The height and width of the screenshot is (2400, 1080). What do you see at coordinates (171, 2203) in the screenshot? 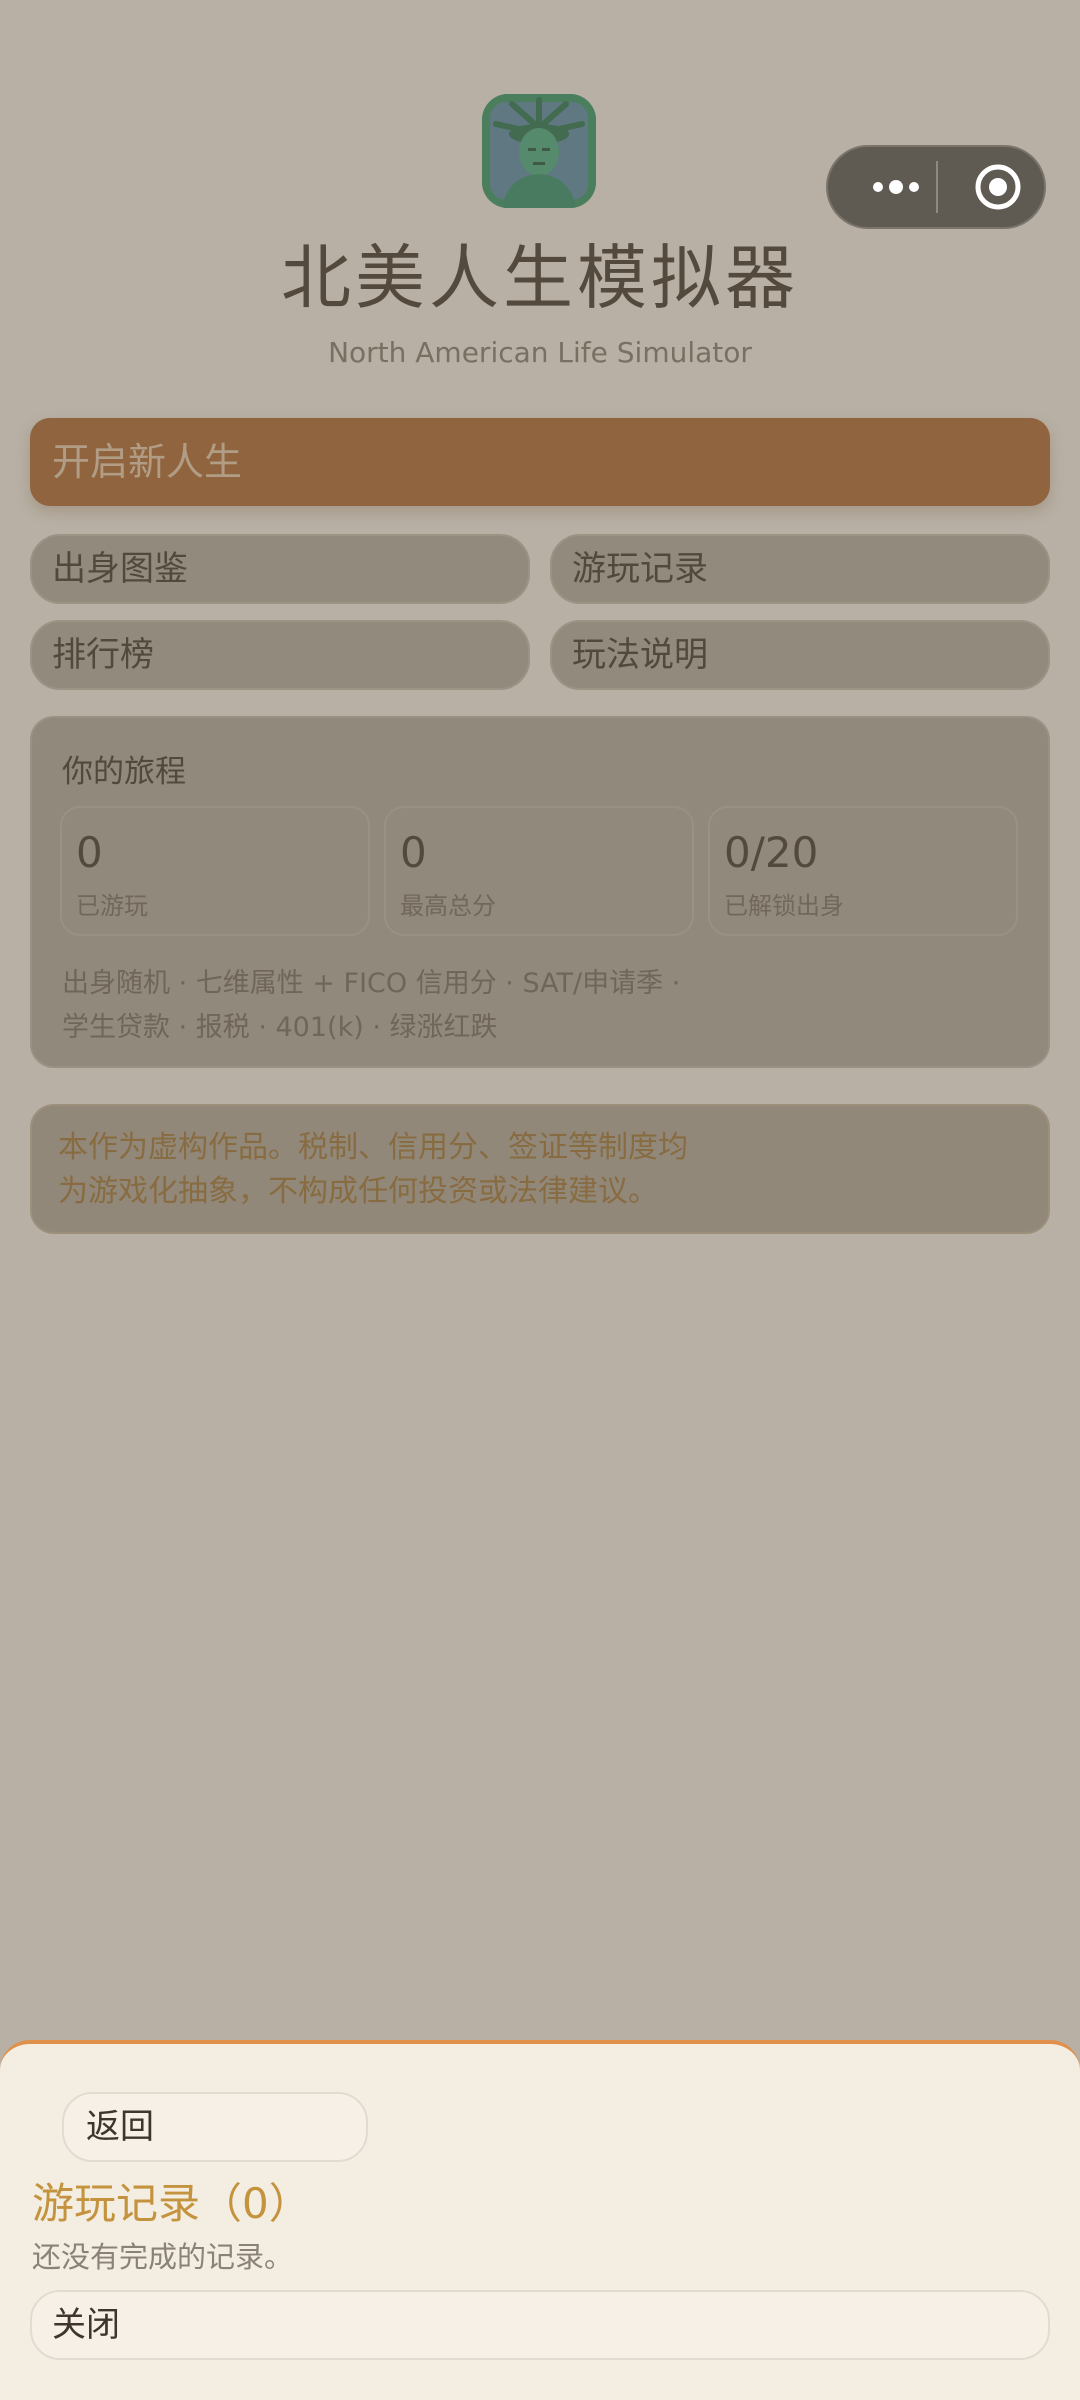
I see `sheet-title: 游玩记录（0）` at bounding box center [171, 2203].